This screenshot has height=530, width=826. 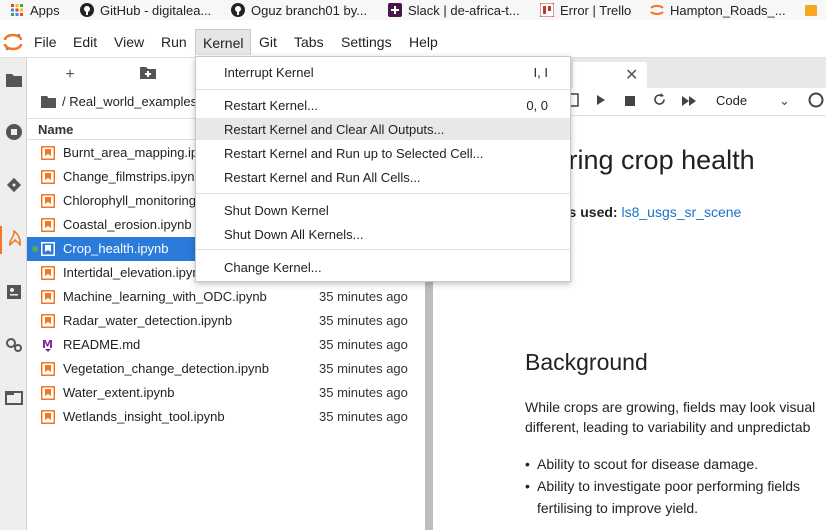 I want to click on kernel-menu-item: Shut Down Kernel, so click(x=383, y=210).